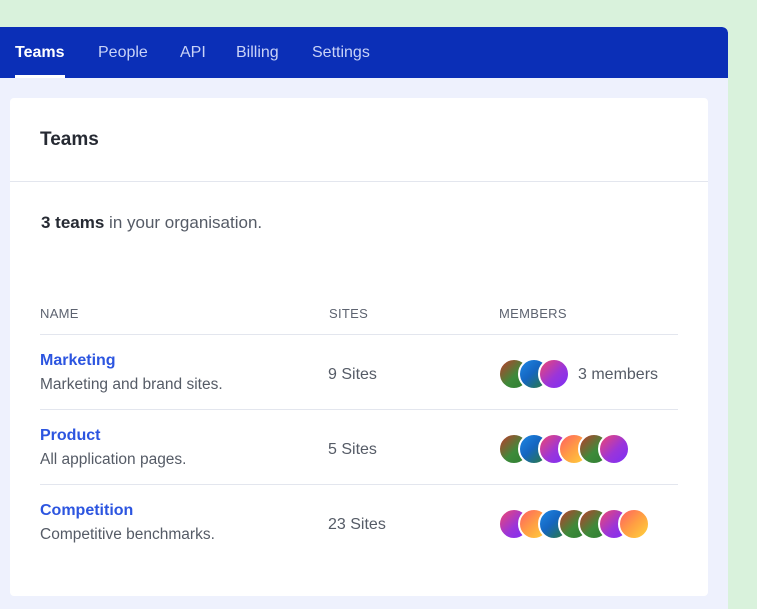 This screenshot has width=757, height=609. What do you see at coordinates (359, 140) in the screenshot?
I see `card-header: Teams` at bounding box center [359, 140].